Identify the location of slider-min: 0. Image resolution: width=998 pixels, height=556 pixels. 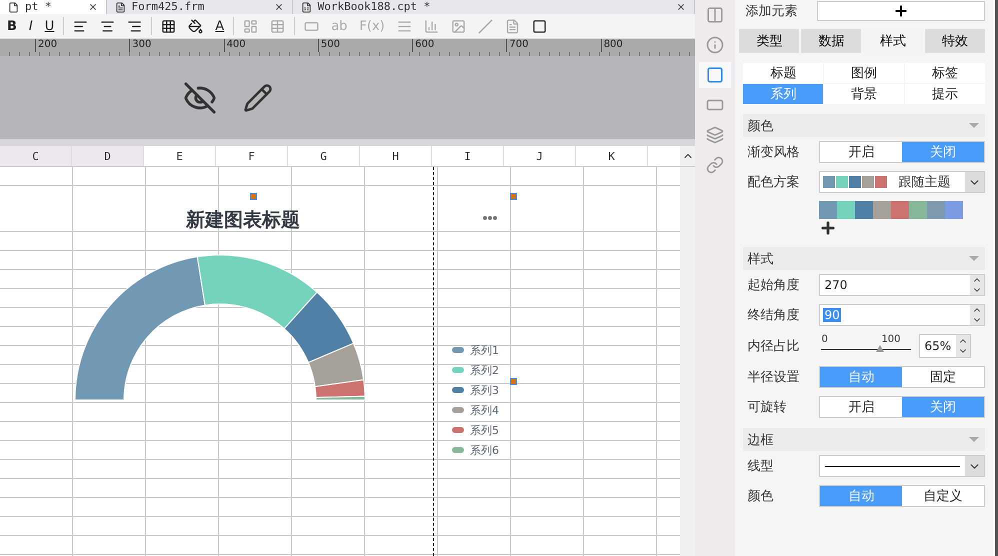
(824, 339).